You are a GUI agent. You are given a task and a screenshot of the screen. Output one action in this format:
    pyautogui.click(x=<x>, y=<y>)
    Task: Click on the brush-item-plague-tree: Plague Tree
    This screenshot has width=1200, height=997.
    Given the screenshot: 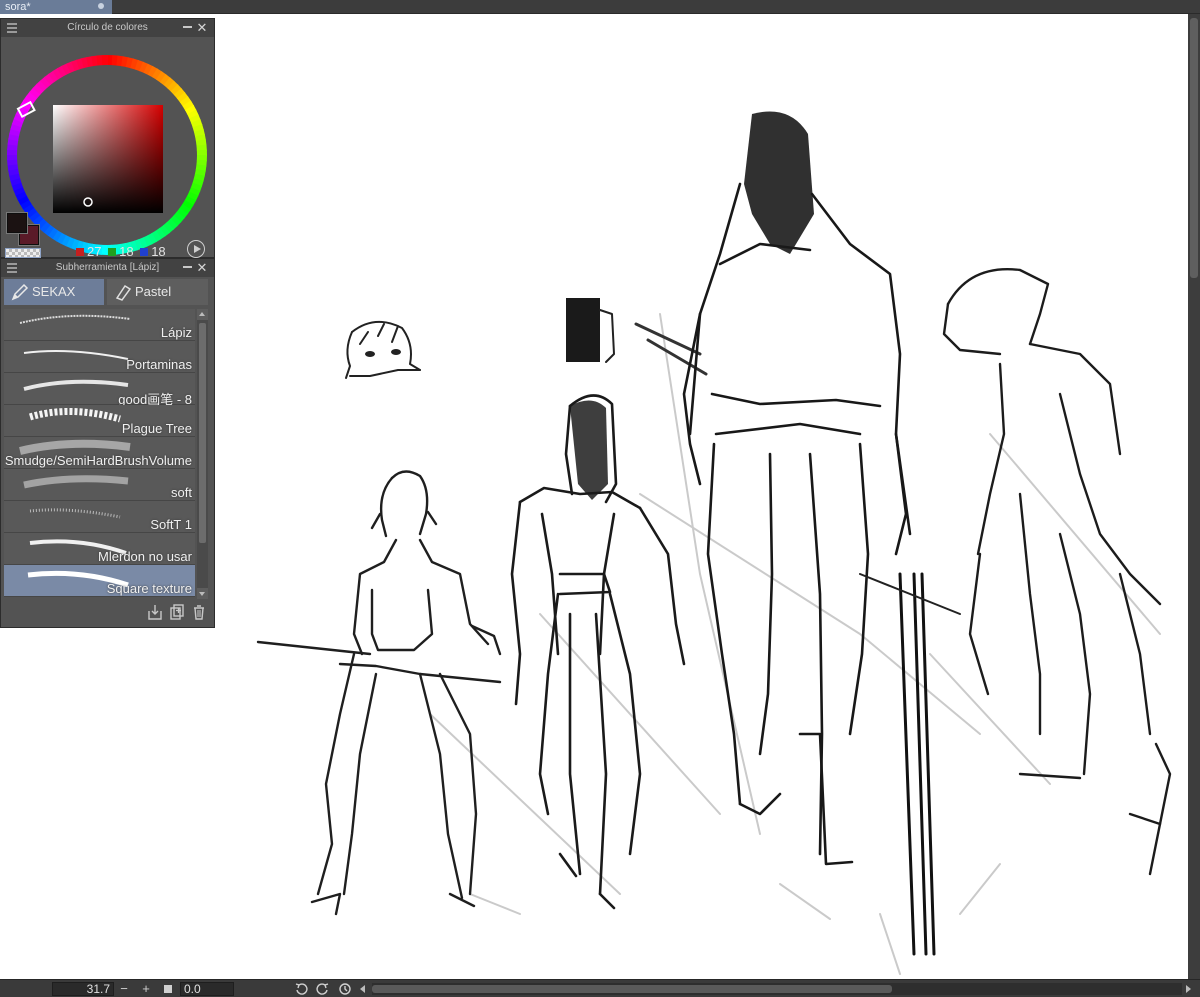 What is the action you would take?
    pyautogui.click(x=99, y=421)
    